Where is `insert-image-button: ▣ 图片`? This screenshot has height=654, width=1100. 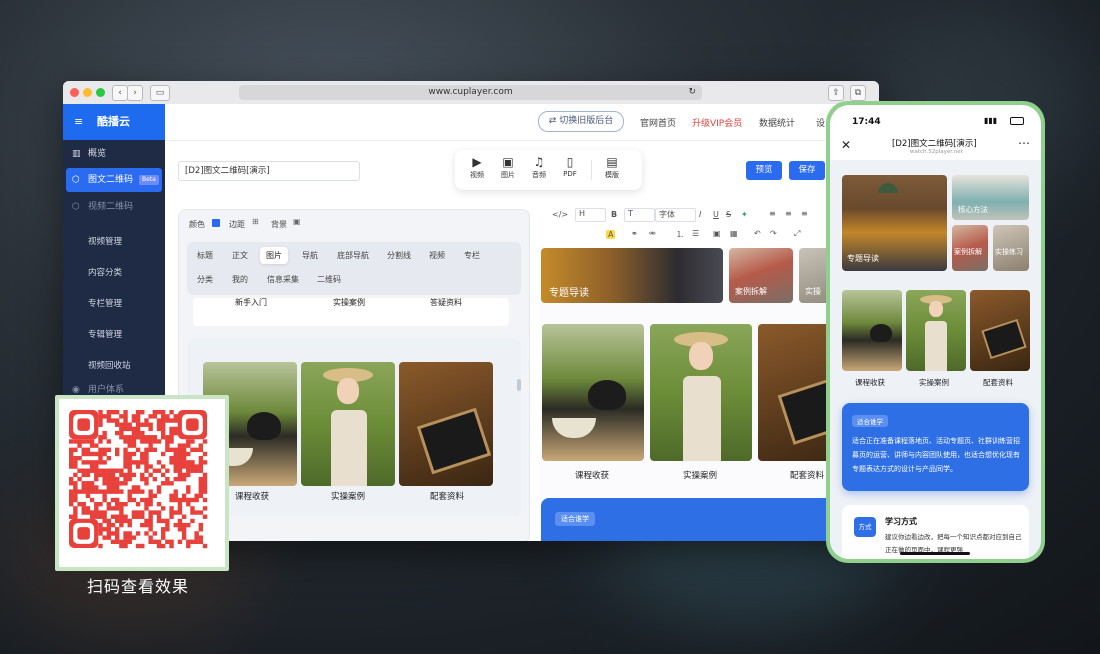 insert-image-button: ▣ 图片 is located at coordinates (508, 167).